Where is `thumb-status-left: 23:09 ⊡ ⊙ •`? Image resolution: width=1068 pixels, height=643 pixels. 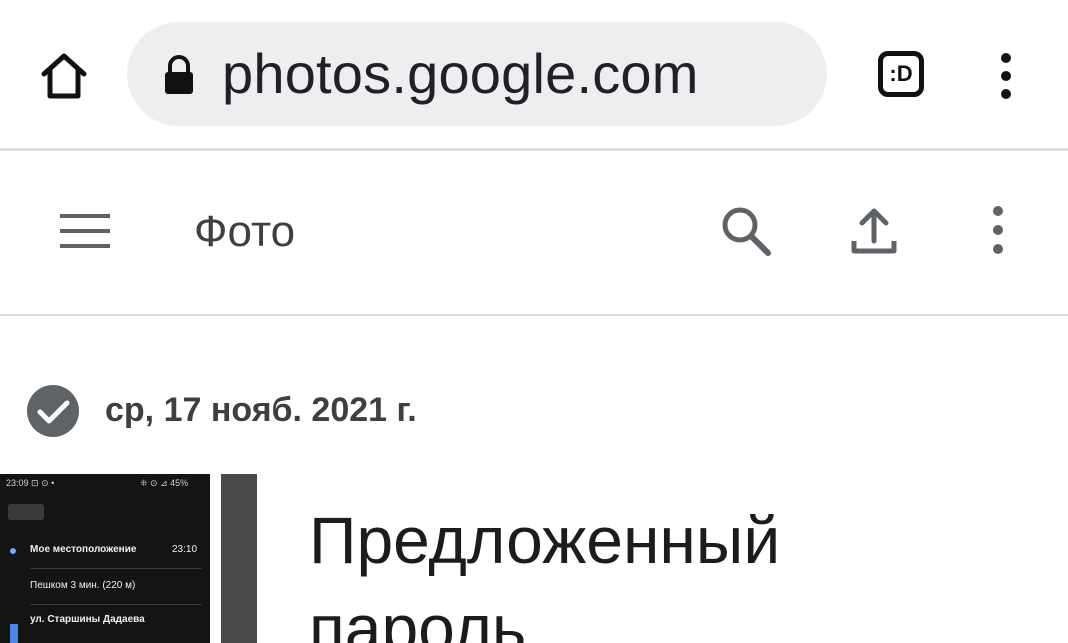 thumb-status-left: 23:09 ⊡ ⊙ • is located at coordinates (30, 483).